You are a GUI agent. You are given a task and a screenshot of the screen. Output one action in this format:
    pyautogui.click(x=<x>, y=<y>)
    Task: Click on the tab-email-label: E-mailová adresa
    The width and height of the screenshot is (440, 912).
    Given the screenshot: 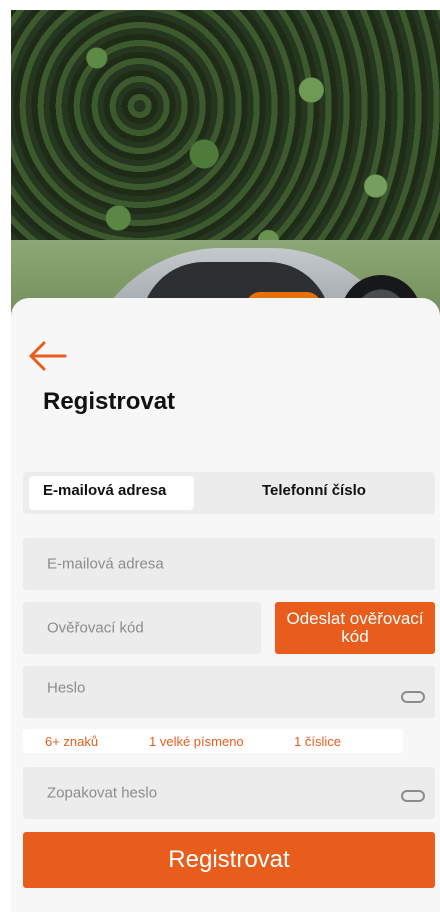 What is the action you would take?
    pyautogui.click(x=105, y=490)
    